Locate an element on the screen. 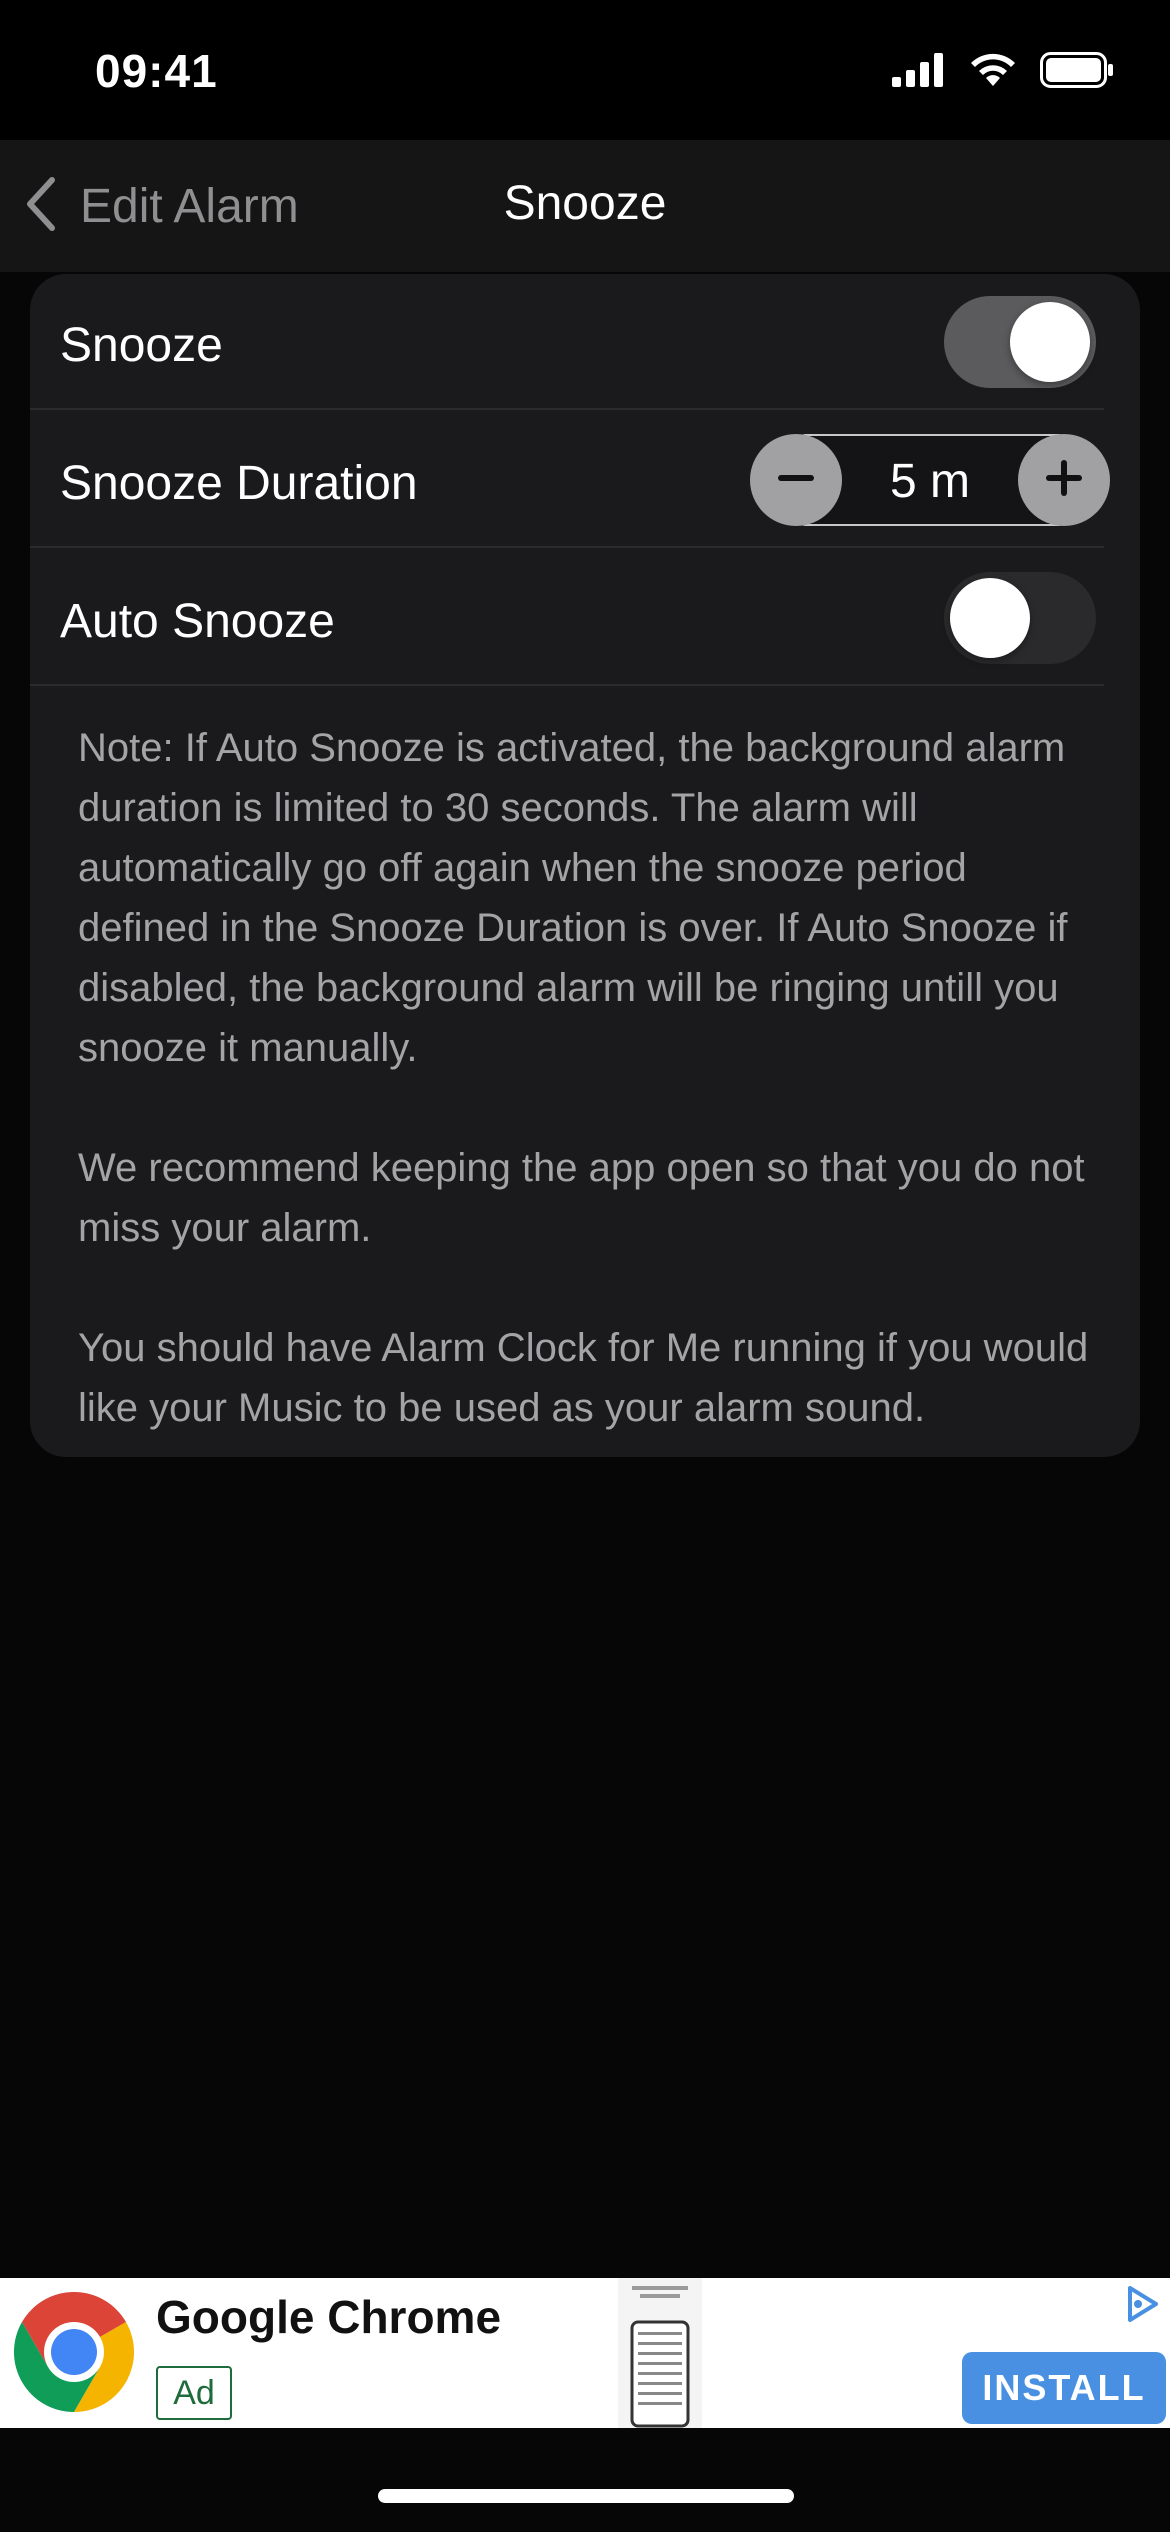 This screenshot has width=1170, height=2532. snooze-duration-stepper: 5 m is located at coordinates (930, 480).